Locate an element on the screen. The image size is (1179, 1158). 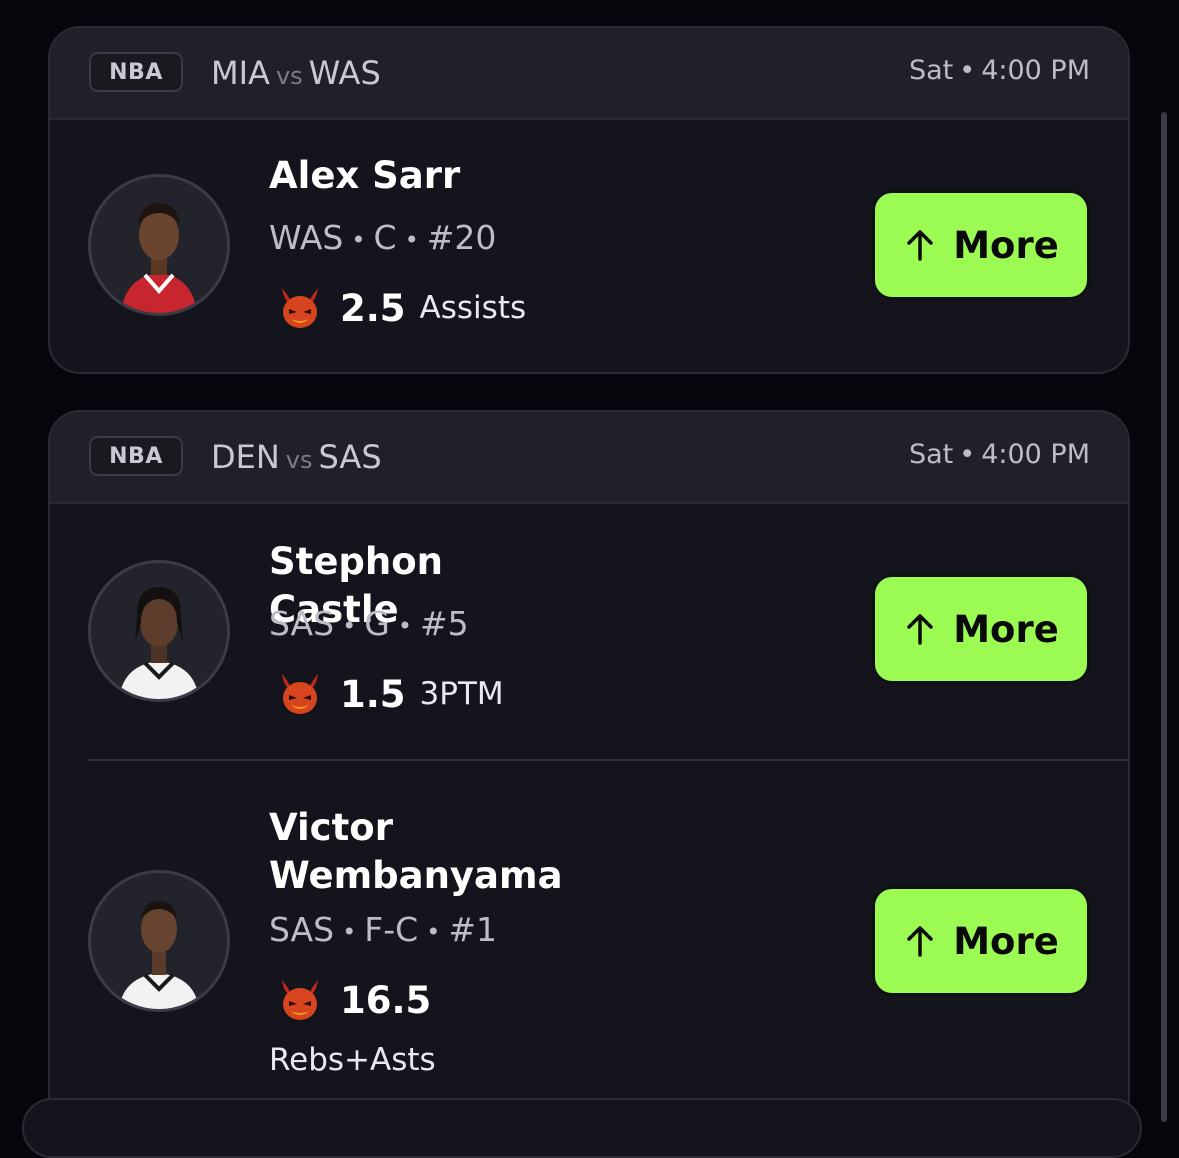
prop-line: 16.5 is located at coordinates (353, 1000).